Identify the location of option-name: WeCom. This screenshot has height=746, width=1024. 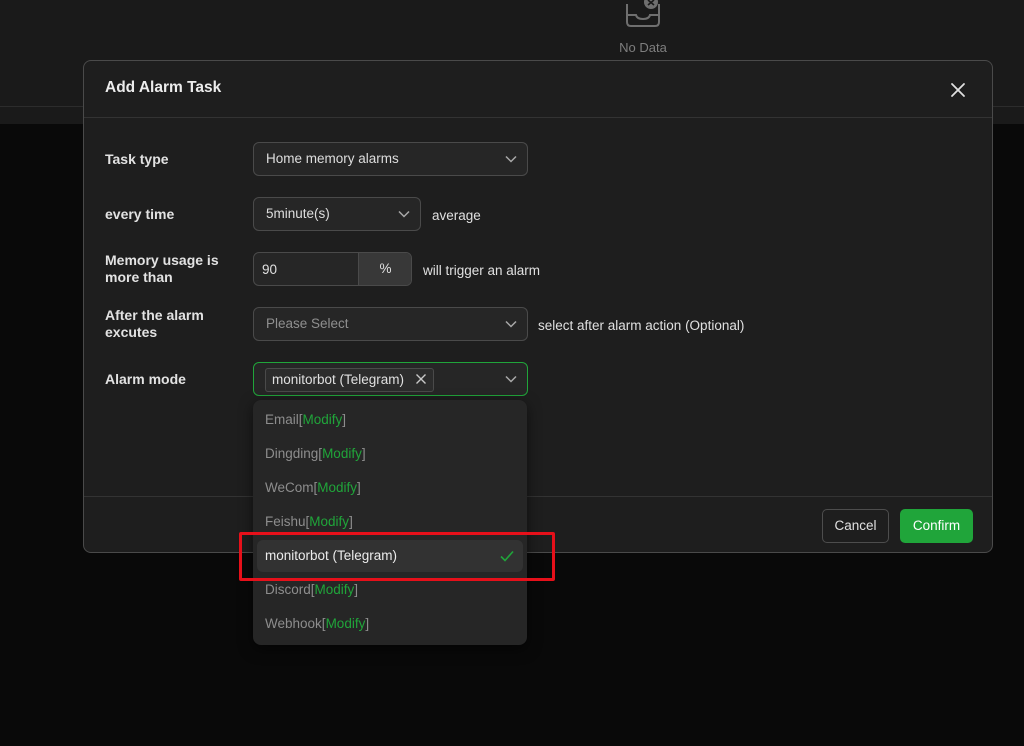
(289, 487).